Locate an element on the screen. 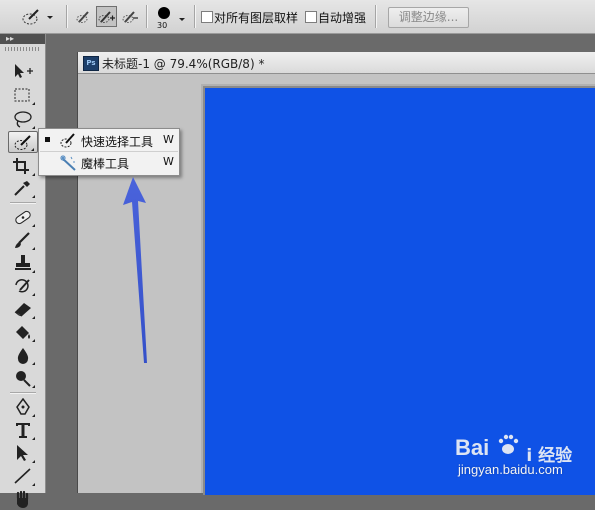 The height and width of the screenshot is (510, 595). brush-icon is located at coordinates (22, 240).